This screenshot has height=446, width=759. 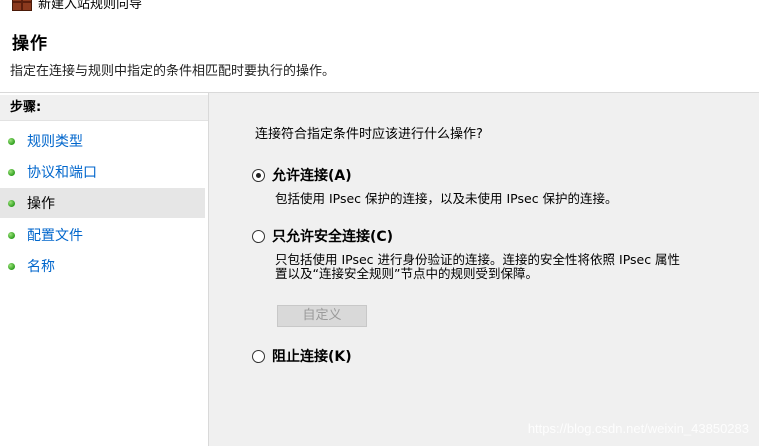 What do you see at coordinates (333, 237) in the screenshot?
I see `option-label: 只允许安全连接(C)` at bounding box center [333, 237].